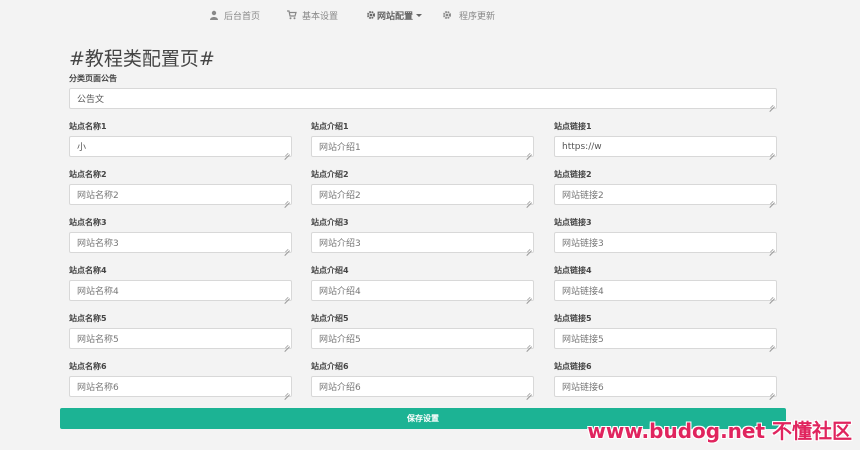  What do you see at coordinates (214, 15) in the screenshot?
I see `user-icon` at bounding box center [214, 15].